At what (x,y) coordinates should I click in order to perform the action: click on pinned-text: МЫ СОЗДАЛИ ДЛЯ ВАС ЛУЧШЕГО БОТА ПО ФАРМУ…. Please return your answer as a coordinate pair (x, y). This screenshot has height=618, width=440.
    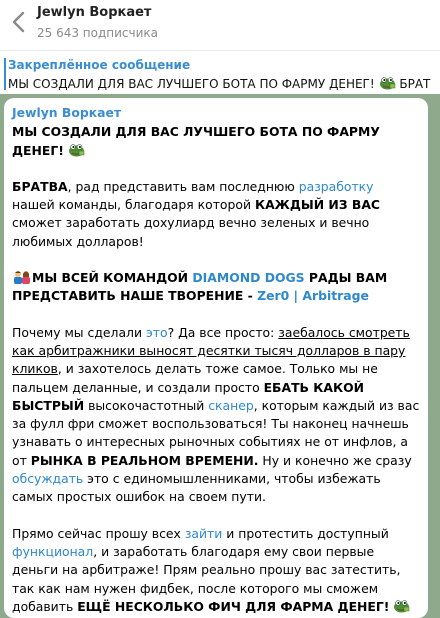
    Looking at the image, I should click on (223, 83).